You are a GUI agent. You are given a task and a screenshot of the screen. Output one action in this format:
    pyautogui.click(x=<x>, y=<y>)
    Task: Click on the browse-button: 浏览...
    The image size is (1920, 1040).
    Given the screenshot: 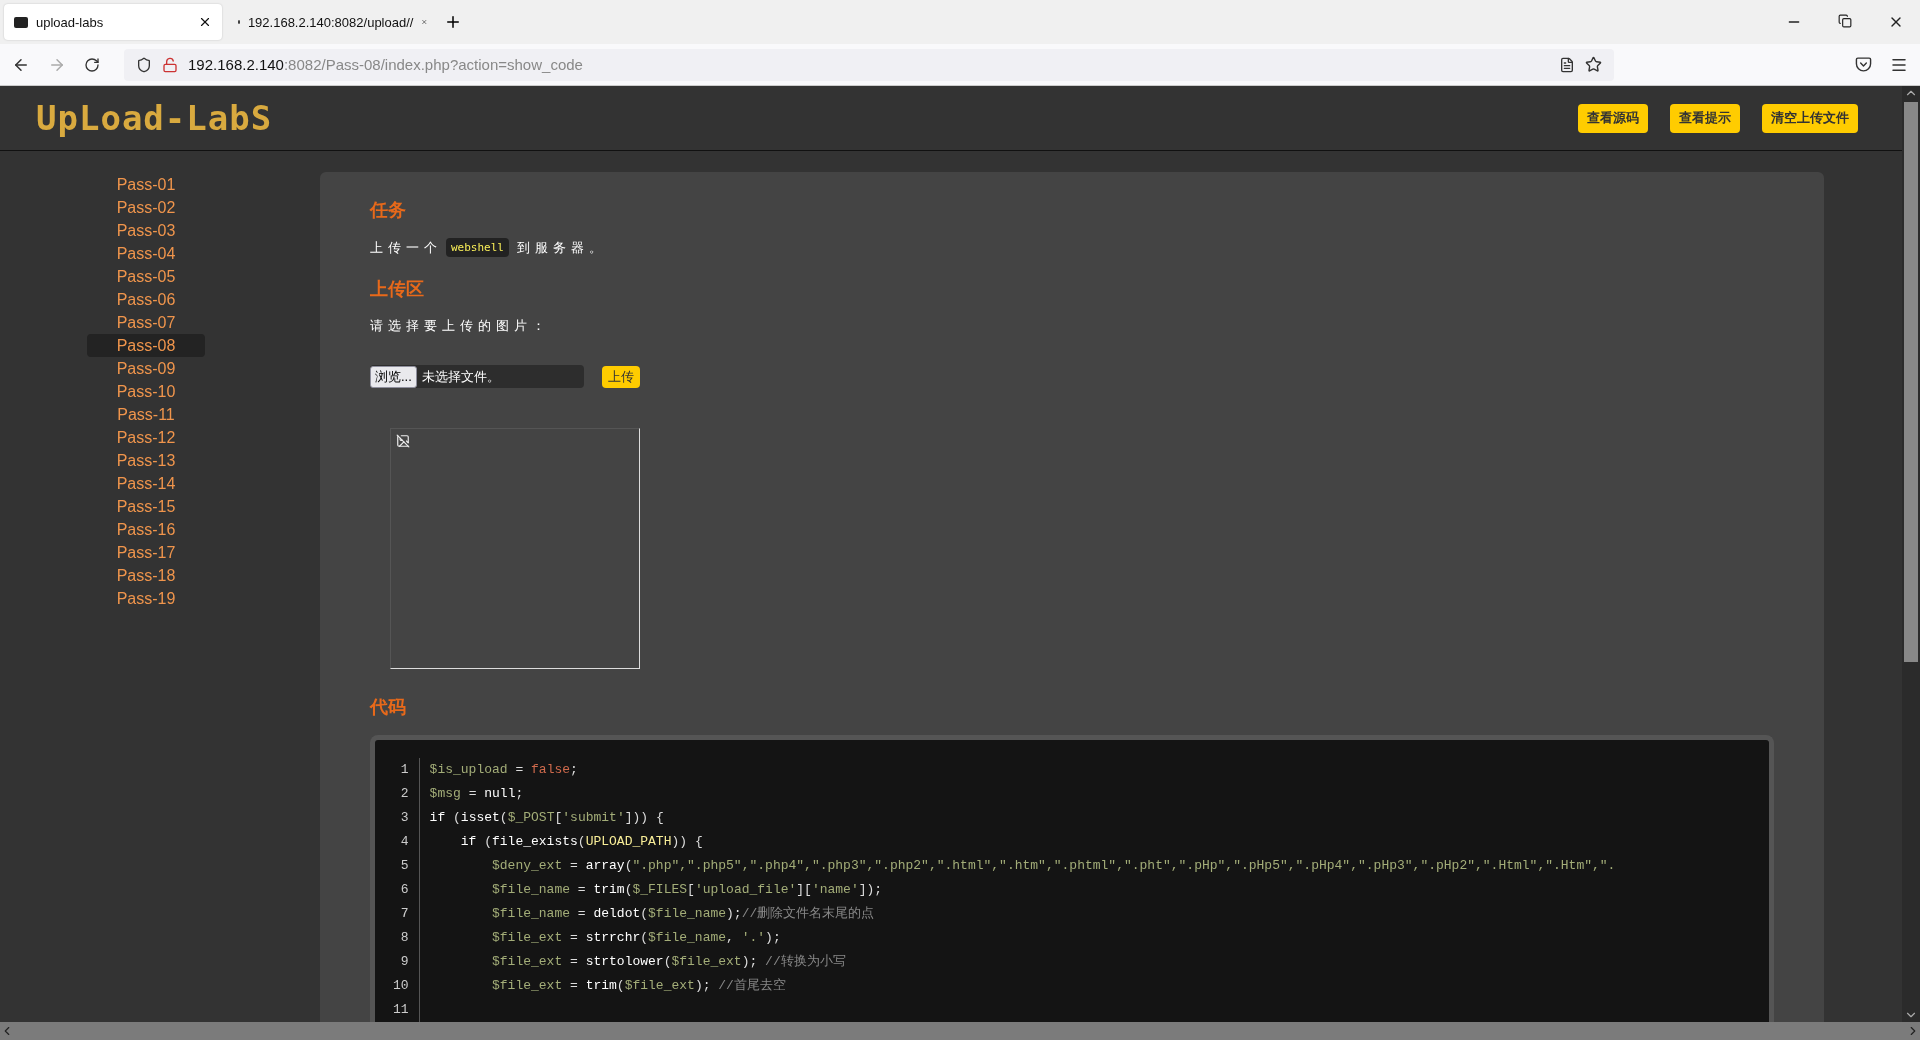 What is the action you would take?
    pyautogui.click(x=393, y=376)
    